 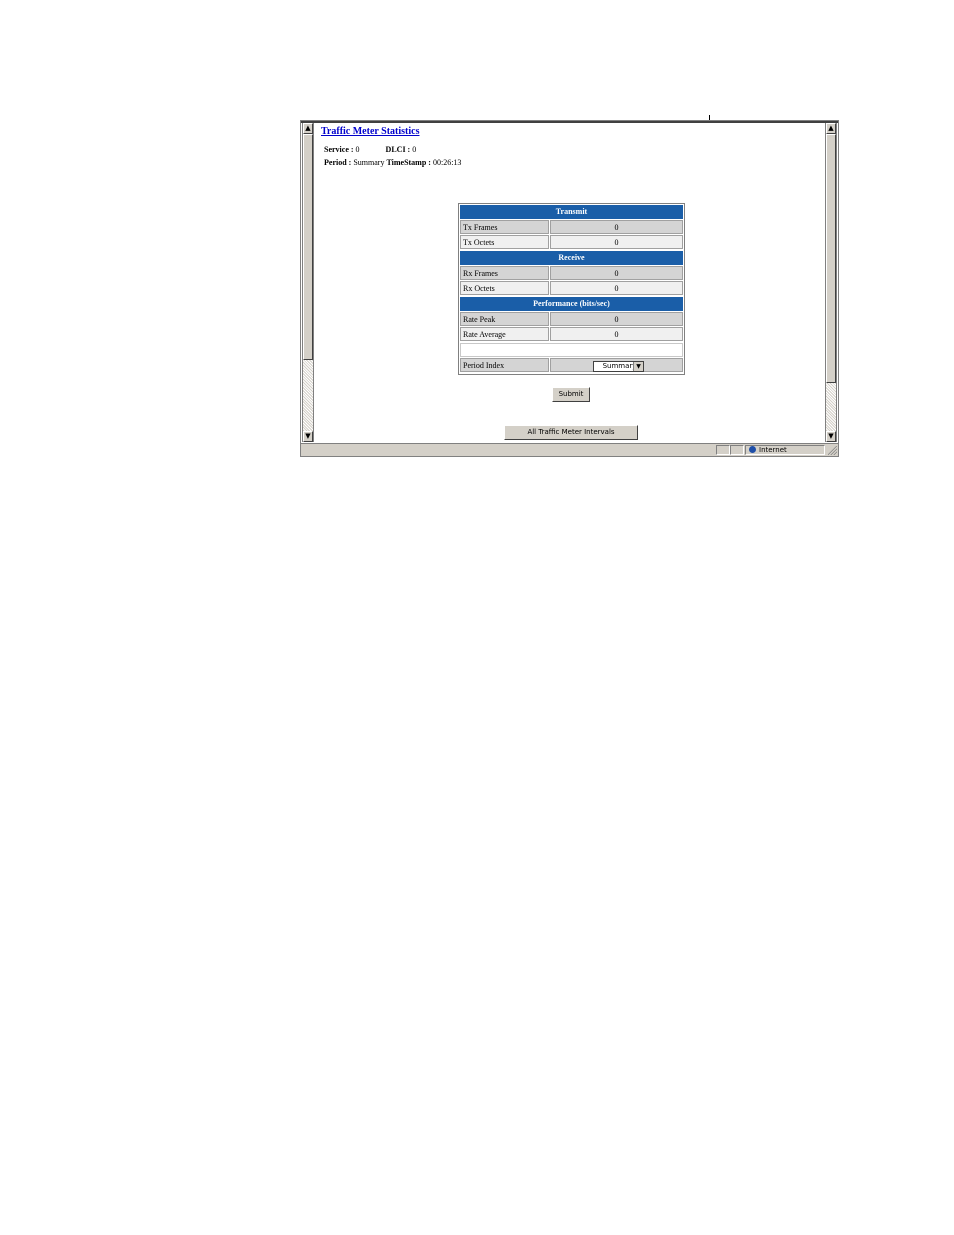 I want to click on dlci-value: 0, so click(x=414, y=149).